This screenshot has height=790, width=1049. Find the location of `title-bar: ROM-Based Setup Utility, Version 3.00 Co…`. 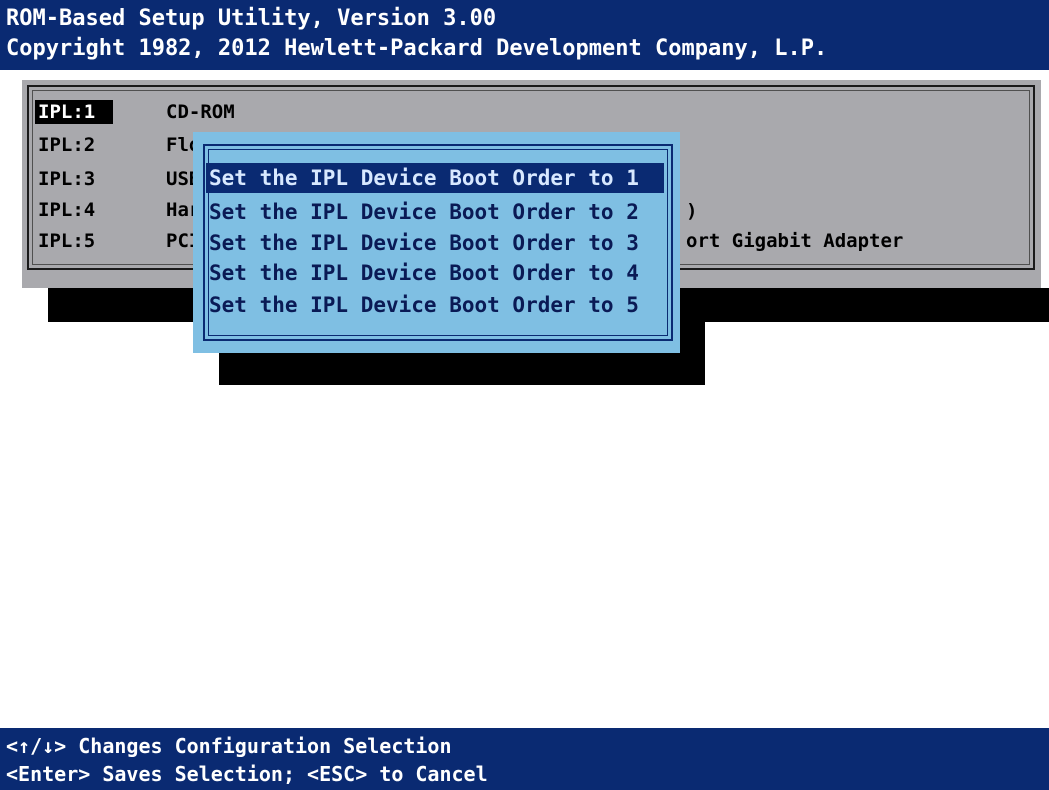

title-bar: ROM-Based Setup Utility, Version 3.00 Co… is located at coordinates (524, 35).